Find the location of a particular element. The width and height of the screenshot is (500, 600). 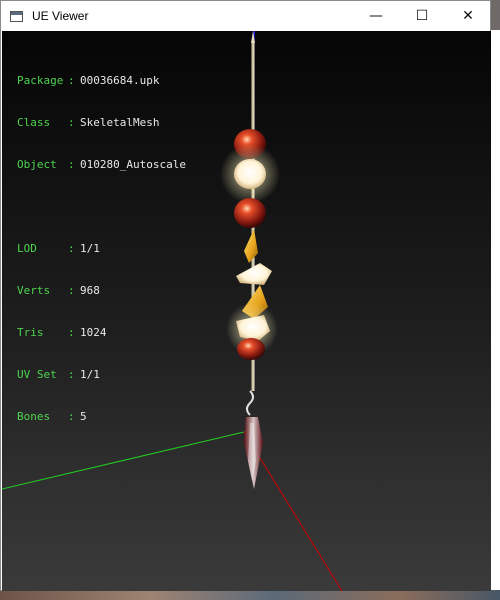

pear-piece is located at coordinates (250, 174).